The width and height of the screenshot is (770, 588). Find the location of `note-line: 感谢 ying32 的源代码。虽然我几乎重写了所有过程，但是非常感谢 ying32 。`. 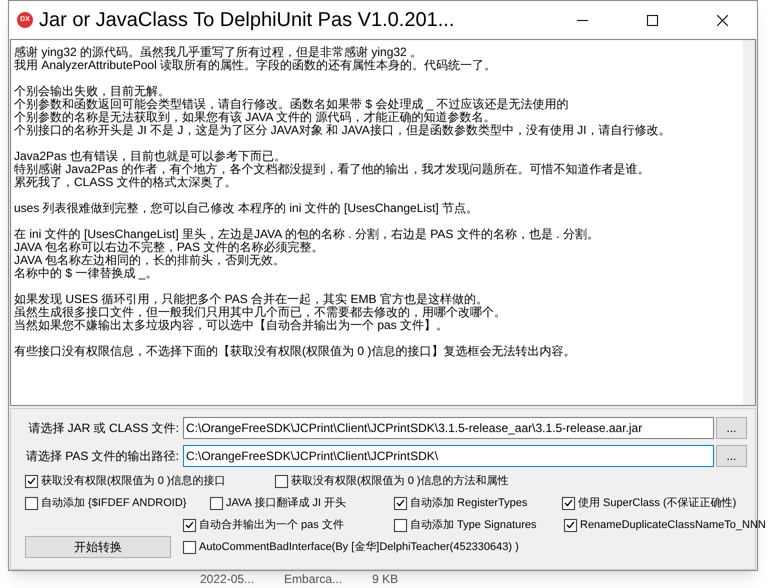

note-line: 感谢 ying32 的源代码。虽然我几乎重写了所有过程，但是非常感谢 ying32 。 is located at coordinates (219, 52).